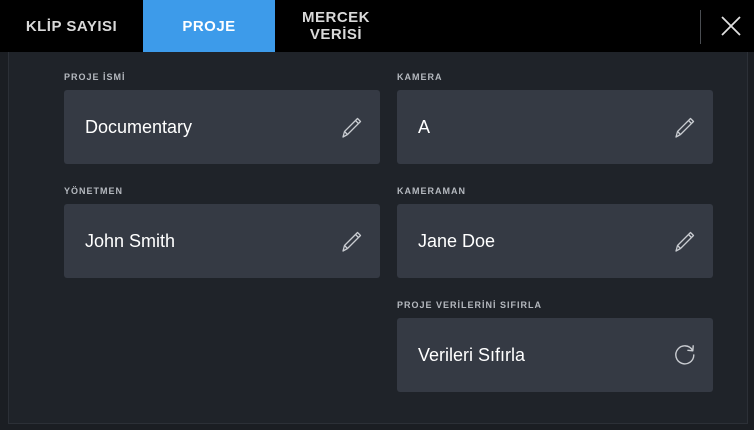 This screenshot has width=754, height=430. What do you see at coordinates (424, 126) in the screenshot?
I see `camera-value: A` at bounding box center [424, 126].